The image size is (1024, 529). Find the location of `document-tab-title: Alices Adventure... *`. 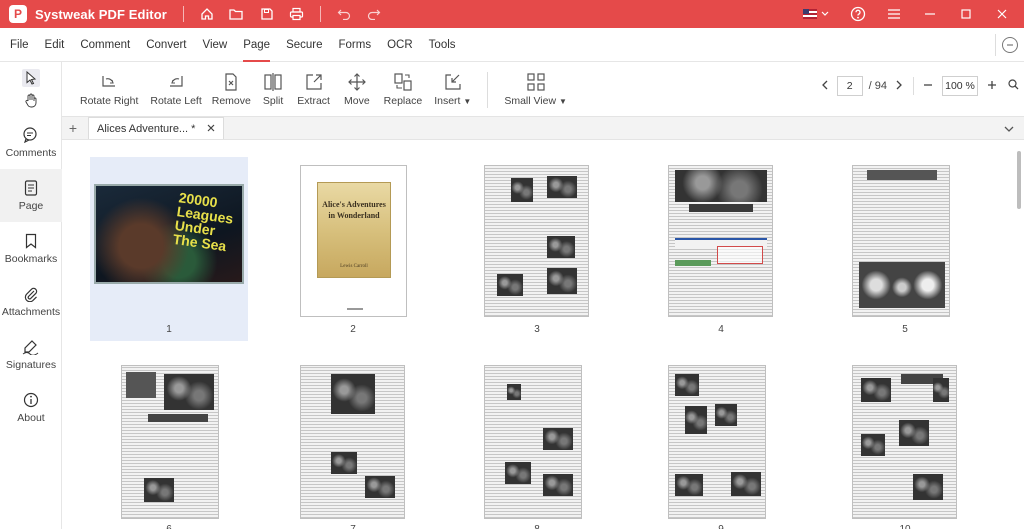

document-tab-title: Alices Adventure... * is located at coordinates (146, 128).